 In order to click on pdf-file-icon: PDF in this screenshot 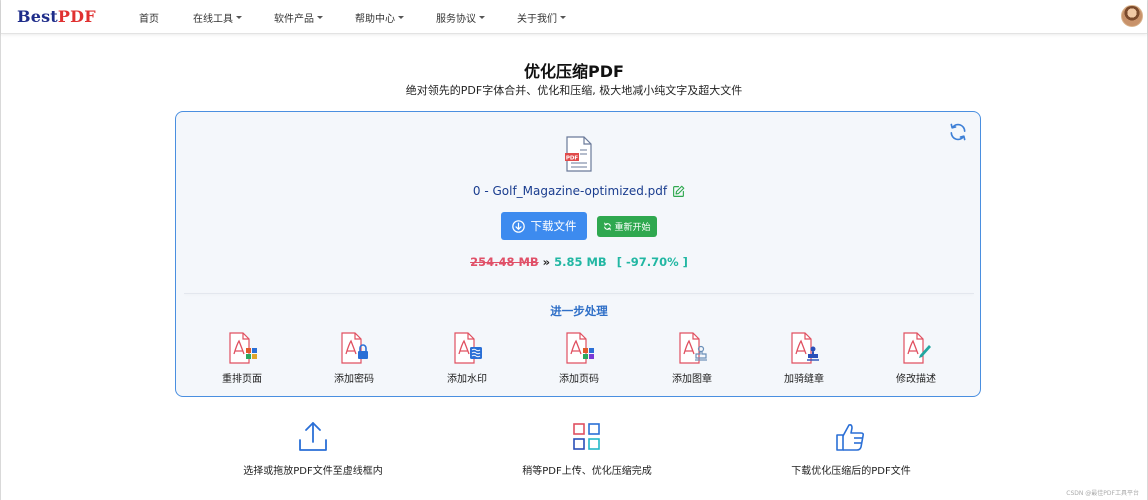, I will do `click(578, 154)`.